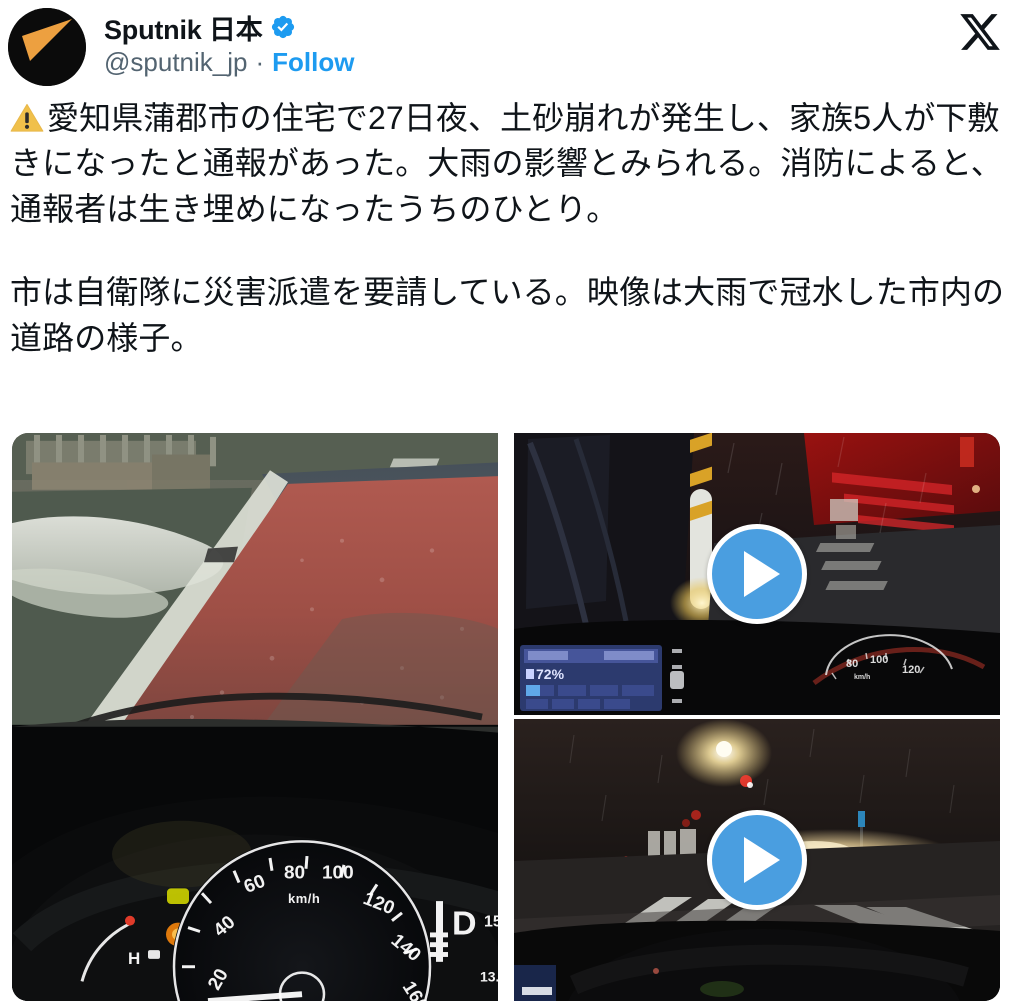 The height and width of the screenshot is (1007, 1024). I want to click on sputnik-avatar-icon, so click(47, 47).